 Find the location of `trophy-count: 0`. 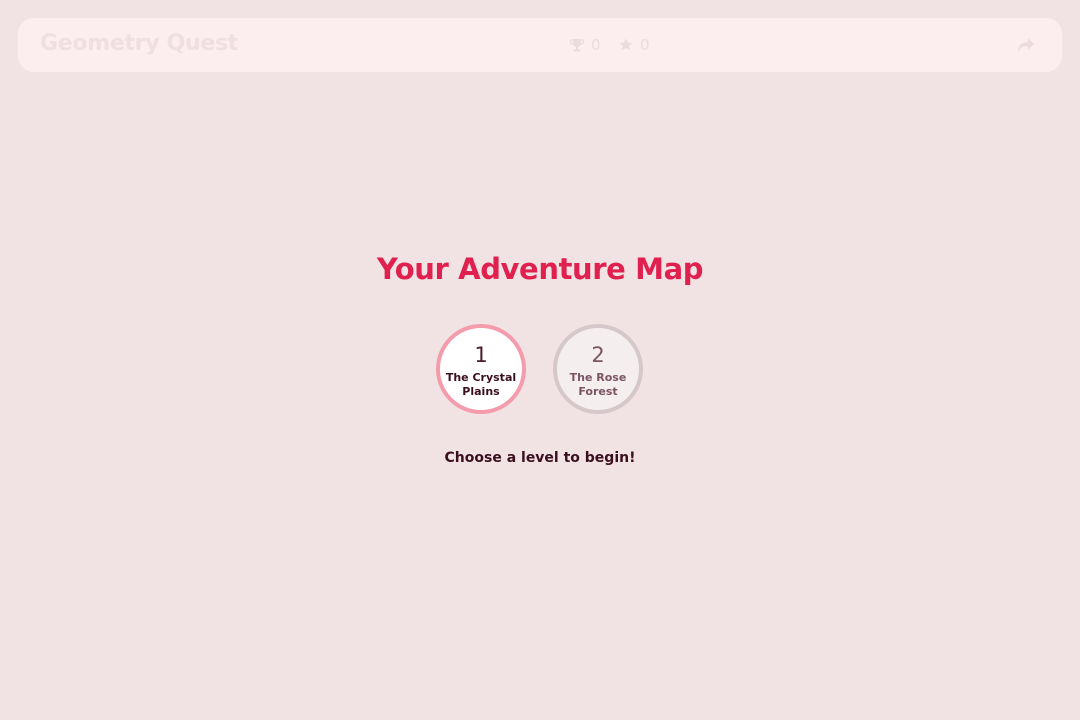

trophy-count: 0 is located at coordinates (596, 45).